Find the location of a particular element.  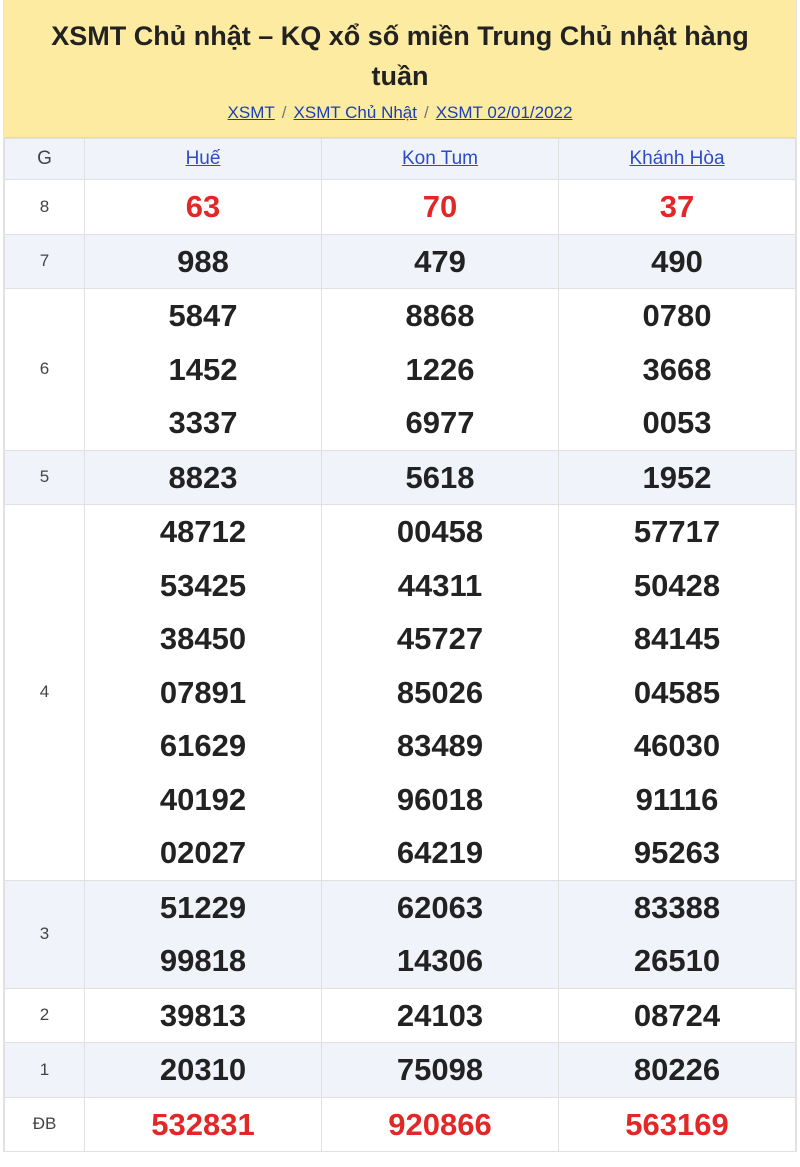

province-link-khanh-hoa: Khánh Hòa is located at coordinates (676, 158).